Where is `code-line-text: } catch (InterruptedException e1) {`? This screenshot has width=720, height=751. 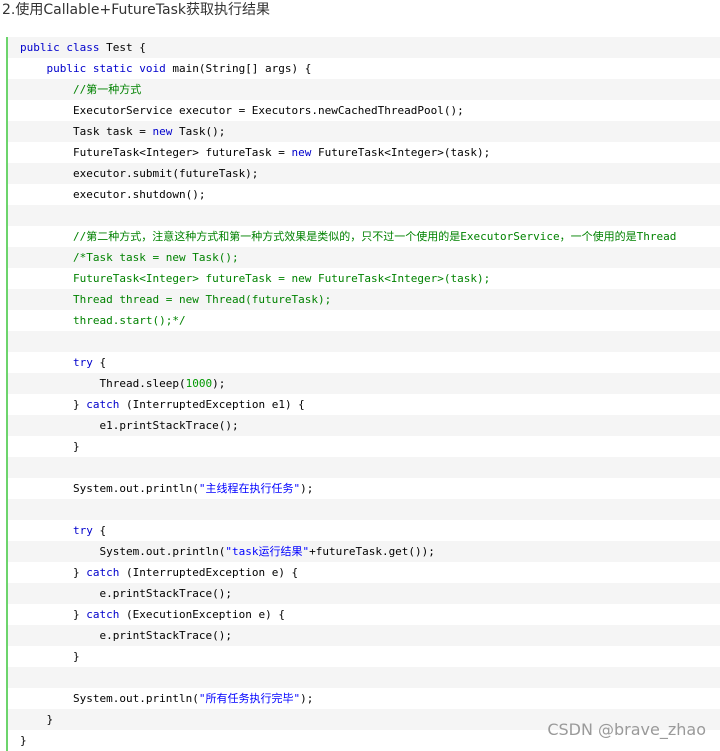 code-line-text: } catch (InterruptedException e1) { is located at coordinates (189, 404).